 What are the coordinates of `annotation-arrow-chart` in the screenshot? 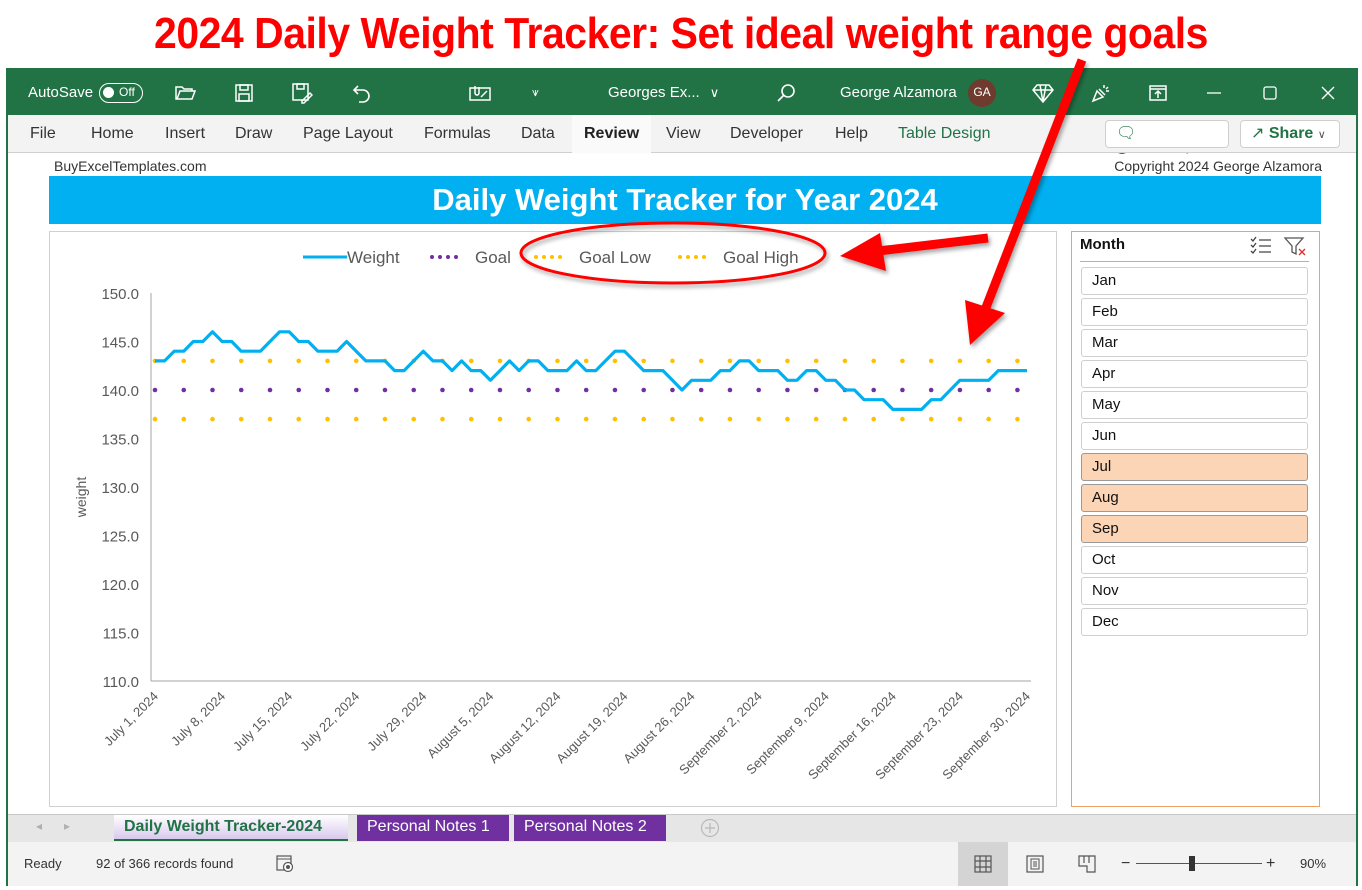 It's located at (1026, 201).